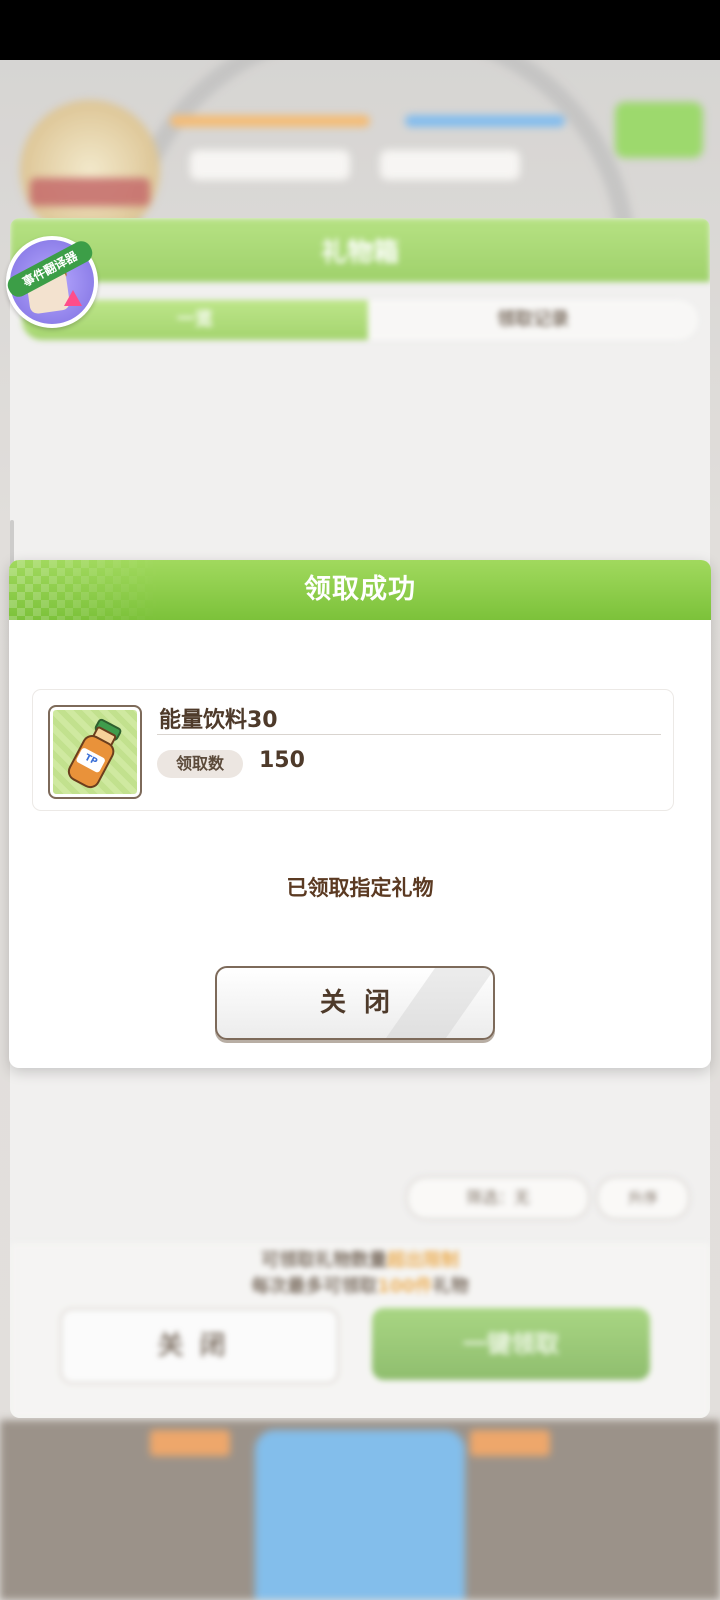  Describe the element at coordinates (360, 888) in the screenshot. I see `claim-message: 已领取指定礼物` at that location.